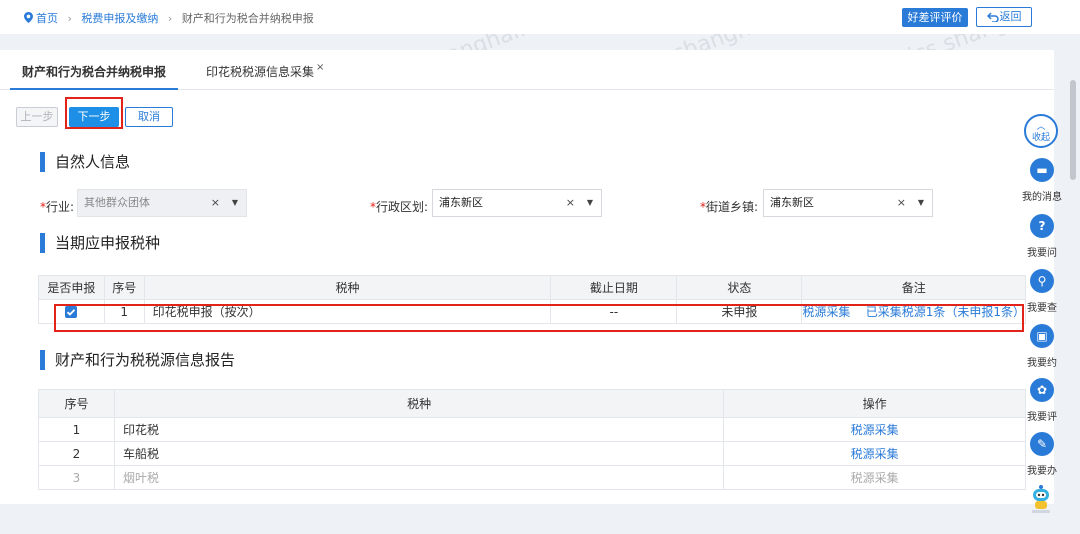 The height and width of the screenshot is (534, 1080). What do you see at coordinates (1042, 281) in the screenshot?
I see `search-icon: ⚲` at bounding box center [1042, 281].